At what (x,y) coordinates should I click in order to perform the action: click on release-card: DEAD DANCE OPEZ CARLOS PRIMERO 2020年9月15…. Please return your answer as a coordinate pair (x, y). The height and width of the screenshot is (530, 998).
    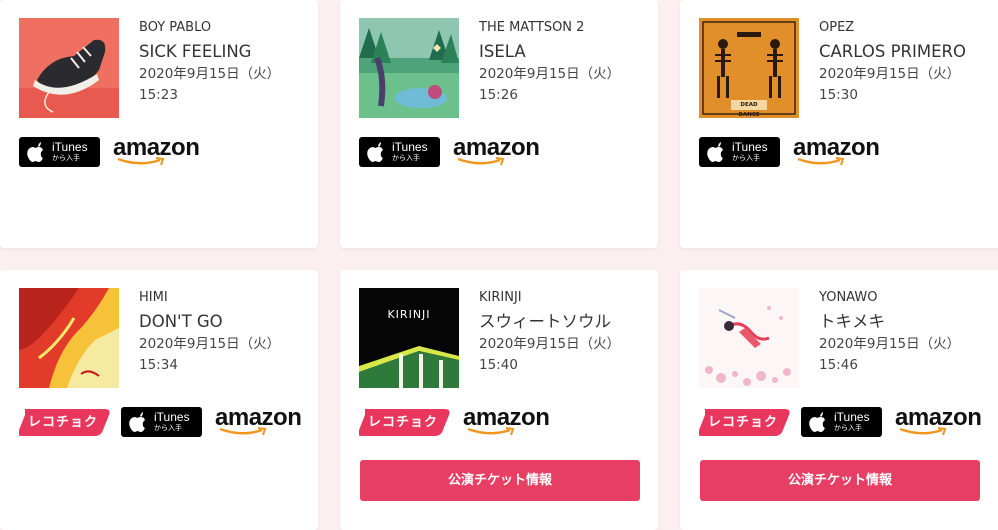
    Looking at the image, I should click on (839, 124).